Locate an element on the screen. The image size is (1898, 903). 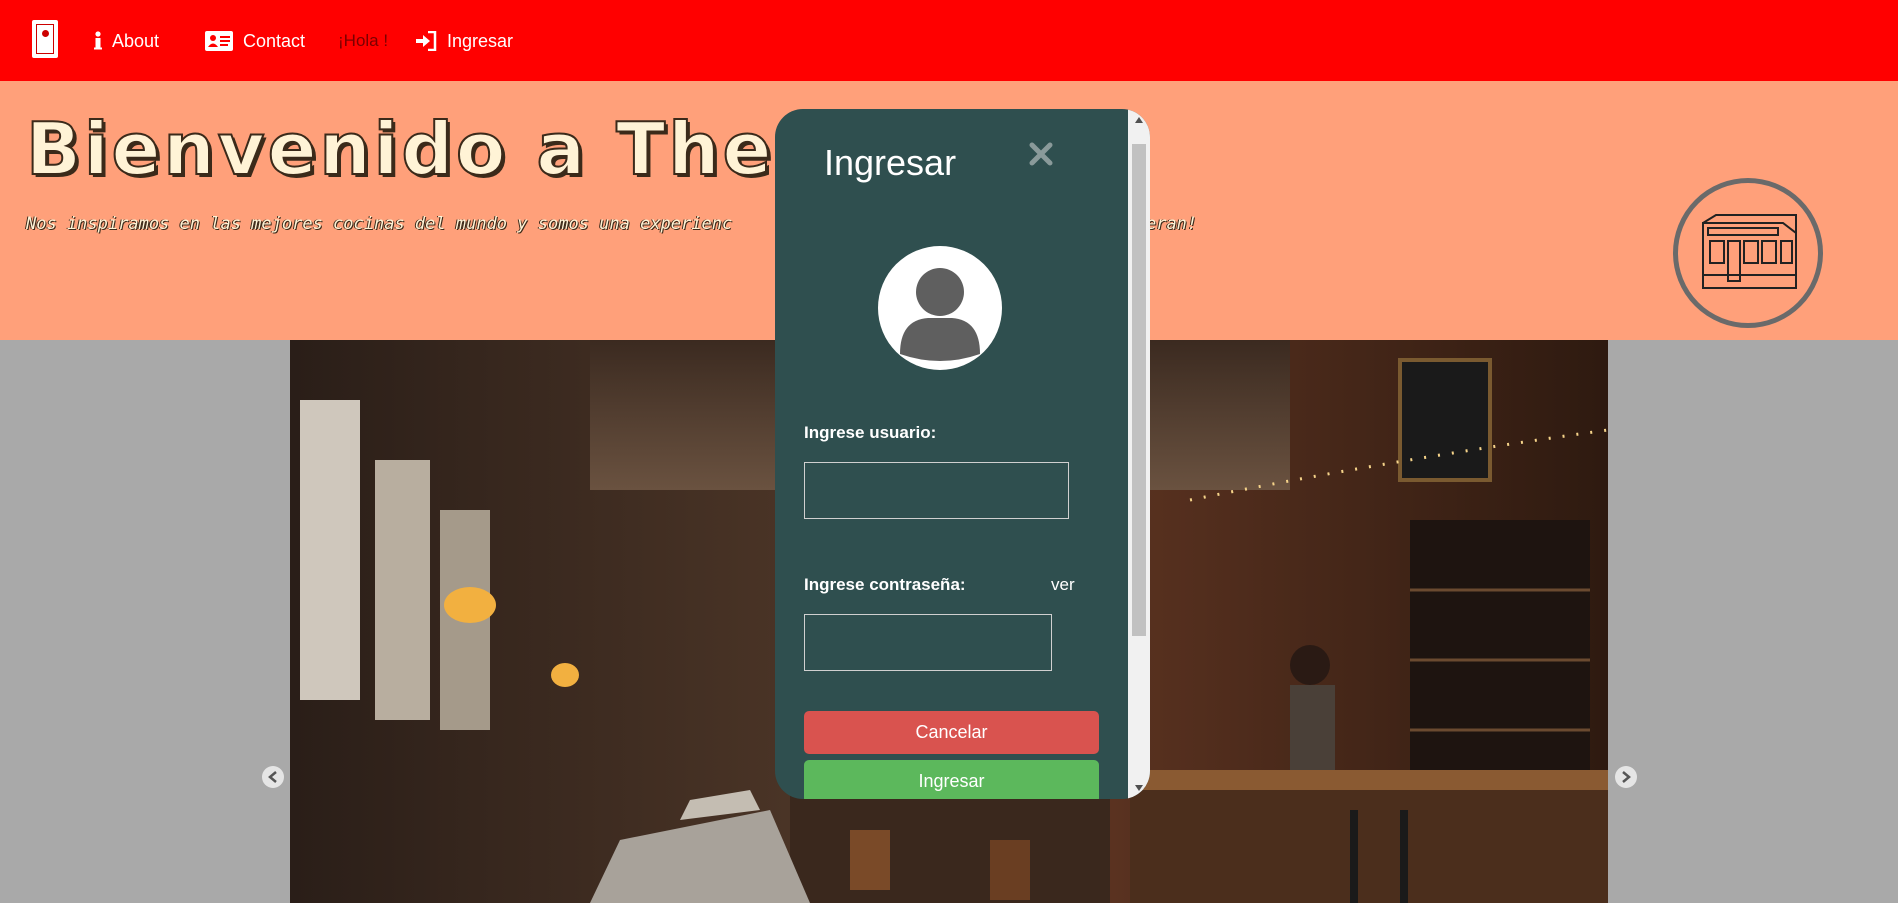
close-icon is located at coordinates (1041, 154).